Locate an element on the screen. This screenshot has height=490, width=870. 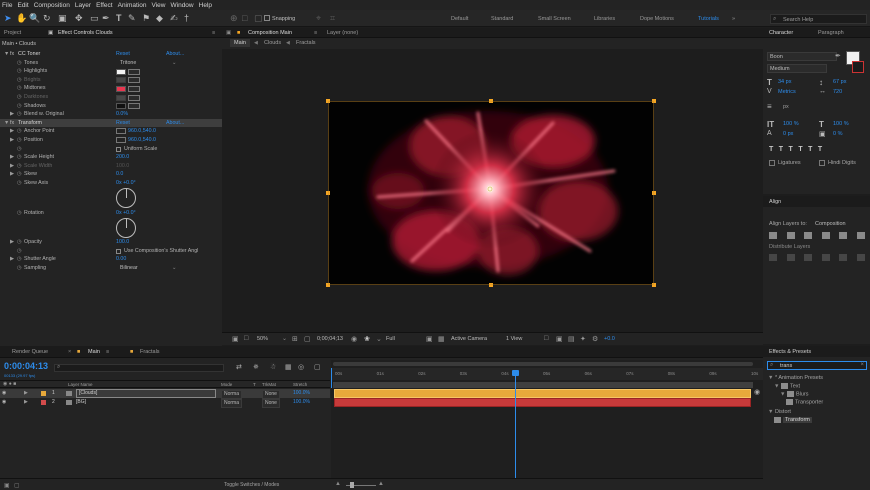
col-mode: Mode is located at coordinates (226, 384).